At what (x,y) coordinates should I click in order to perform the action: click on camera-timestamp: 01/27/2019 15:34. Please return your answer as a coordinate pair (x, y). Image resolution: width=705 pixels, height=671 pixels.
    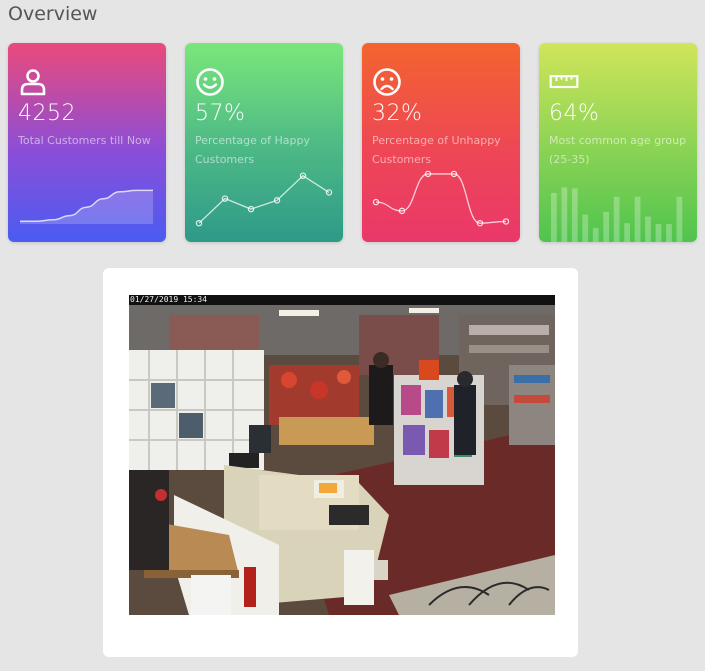
    Looking at the image, I should click on (342, 300).